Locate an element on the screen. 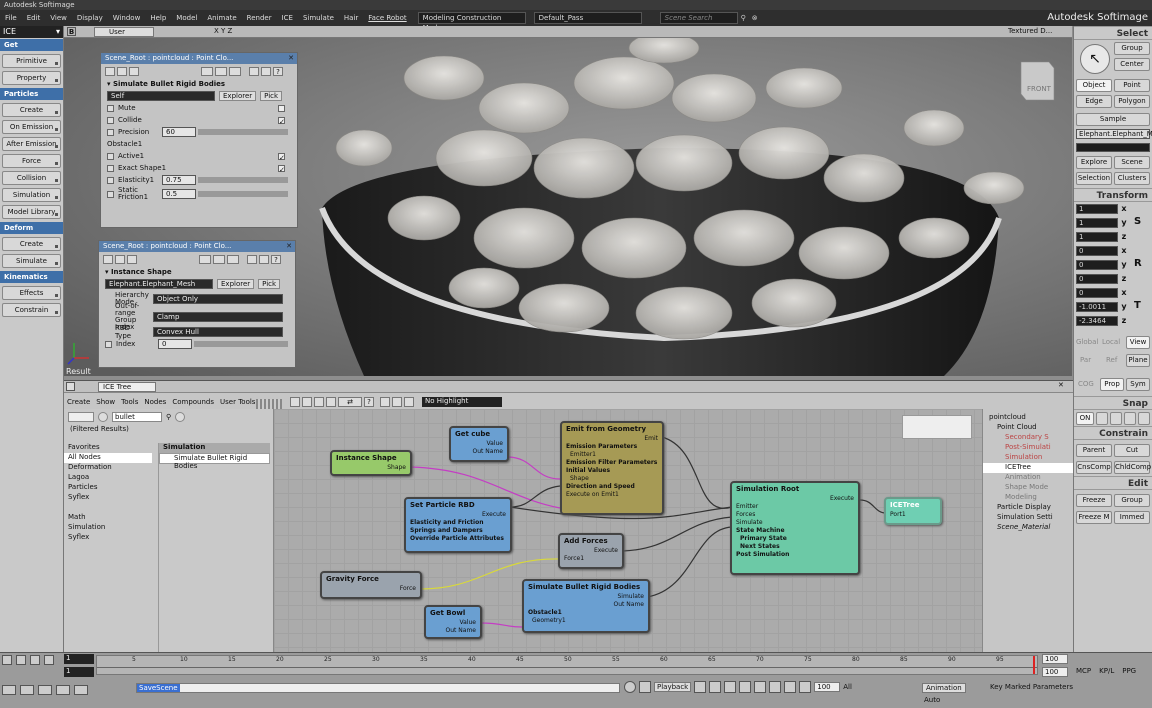 This screenshot has height=708, width=1152. port-forces: Forces is located at coordinates (795, 515).